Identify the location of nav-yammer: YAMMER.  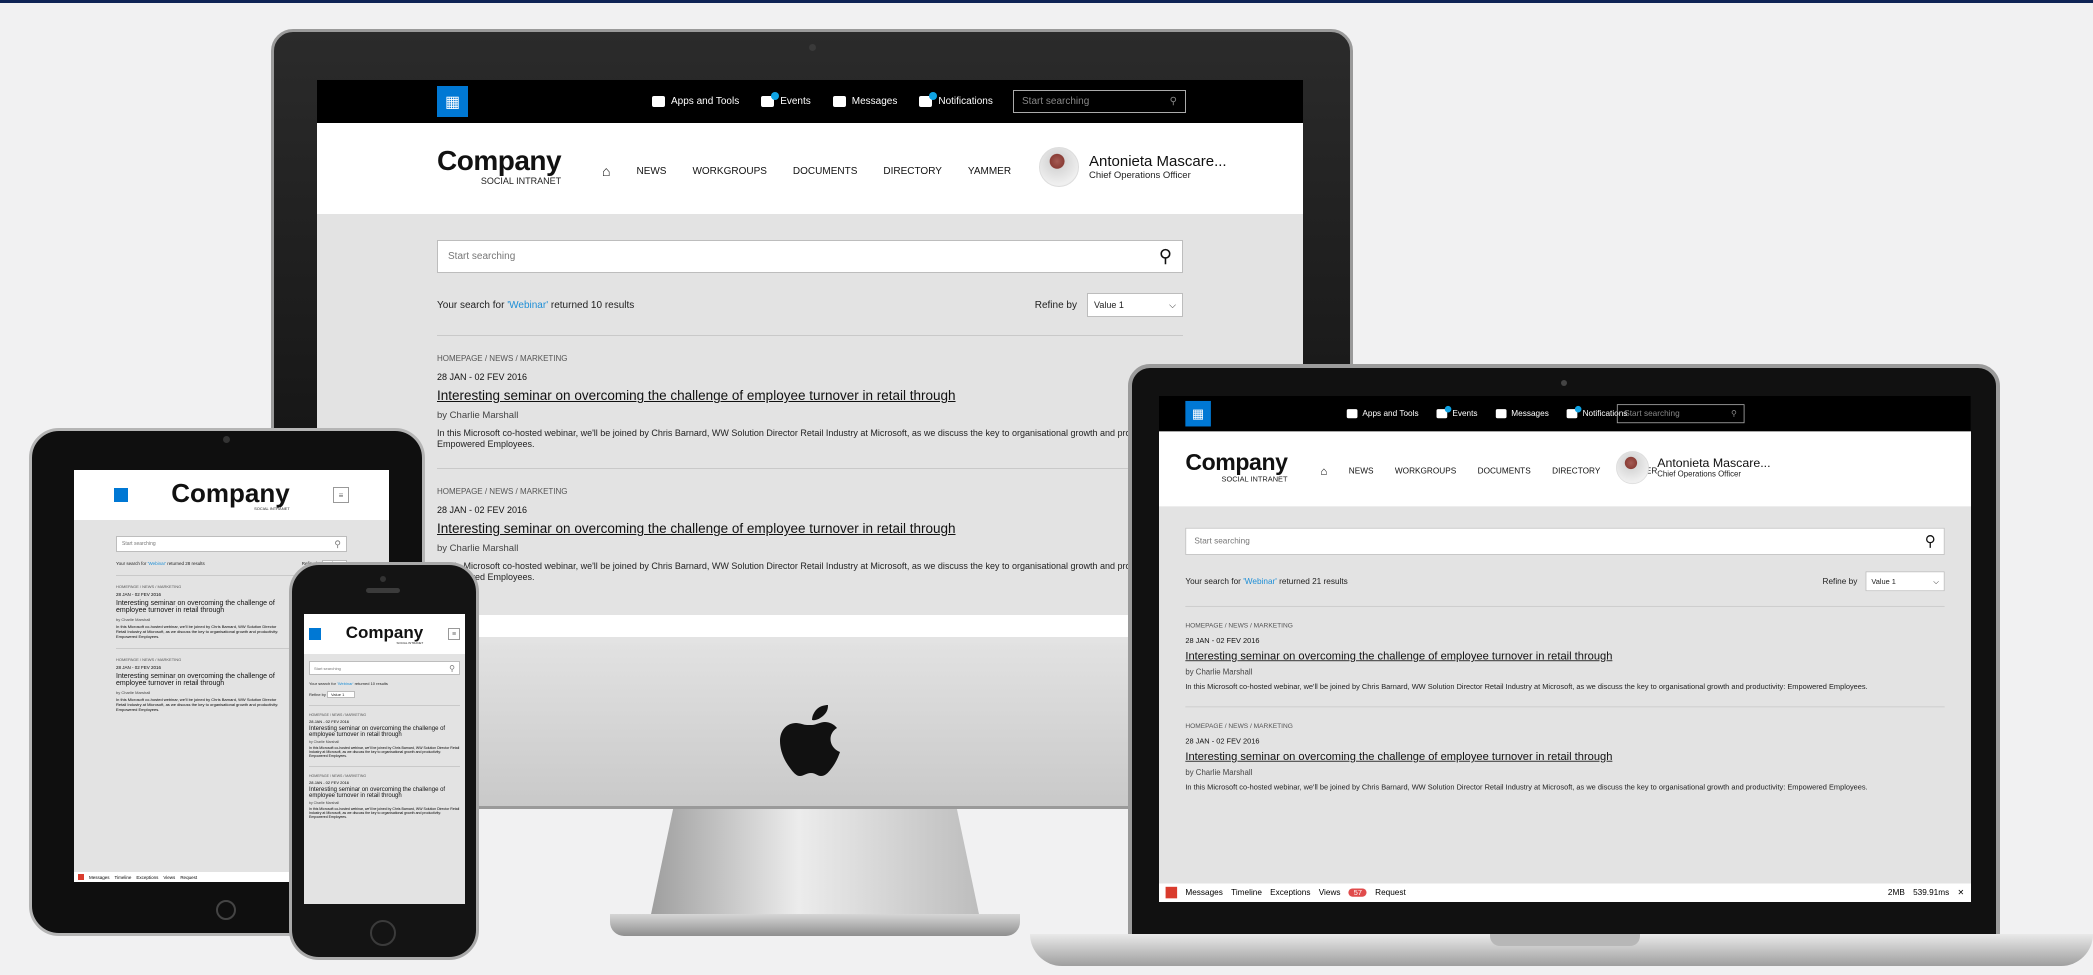
(989, 171).